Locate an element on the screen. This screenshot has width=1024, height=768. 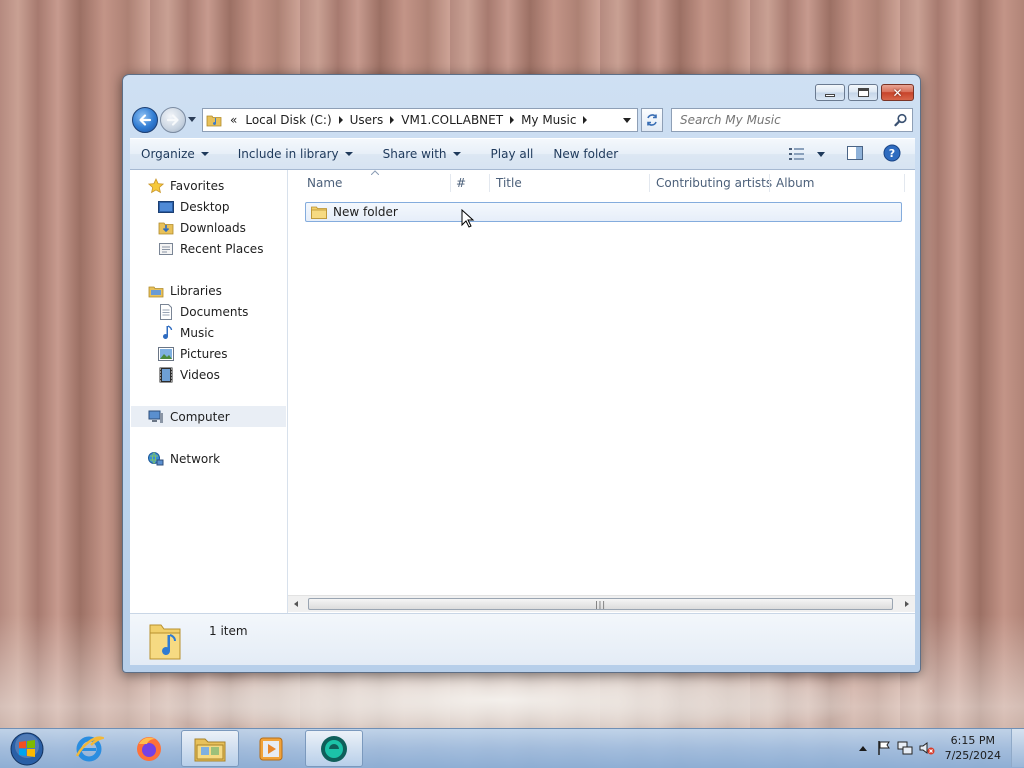
help-button: ? is located at coordinates (892, 154).